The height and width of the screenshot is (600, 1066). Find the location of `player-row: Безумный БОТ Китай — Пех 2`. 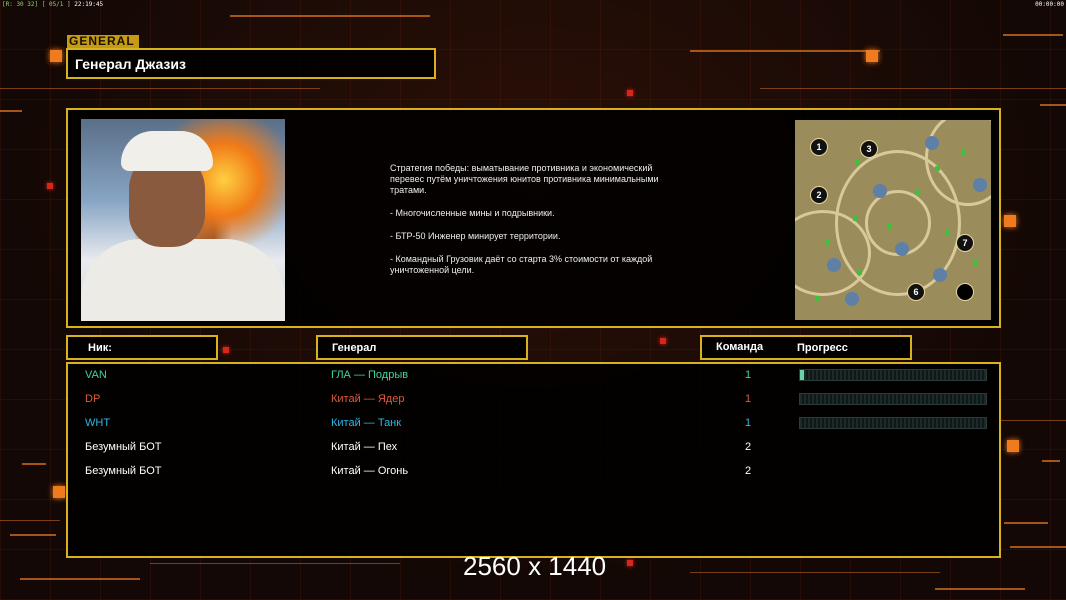

player-row: Безумный БОТ Китай — Пех 2 is located at coordinates (533, 448).